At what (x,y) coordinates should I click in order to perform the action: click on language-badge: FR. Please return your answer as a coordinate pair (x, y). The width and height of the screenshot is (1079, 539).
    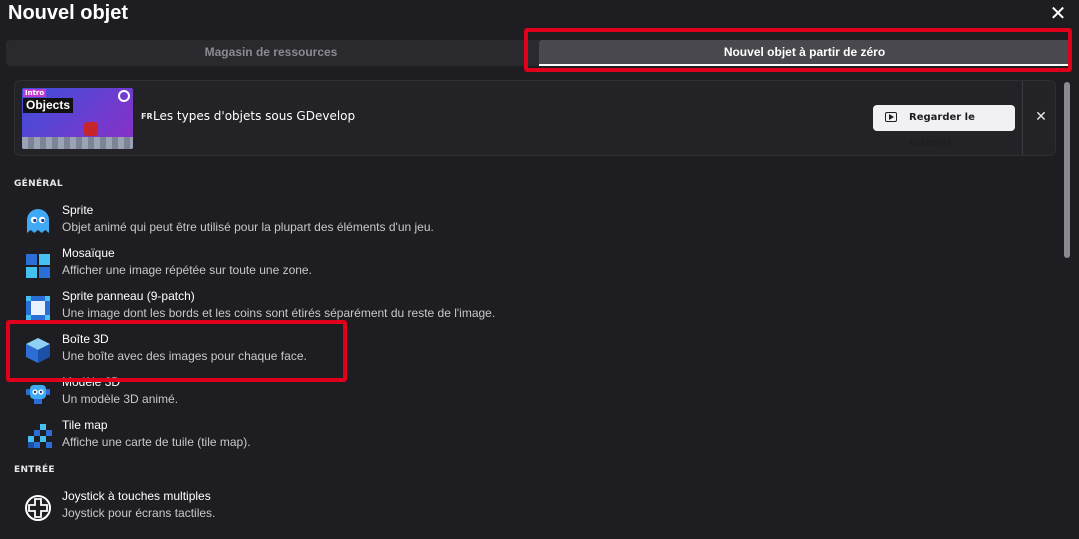
    Looking at the image, I should click on (147, 116).